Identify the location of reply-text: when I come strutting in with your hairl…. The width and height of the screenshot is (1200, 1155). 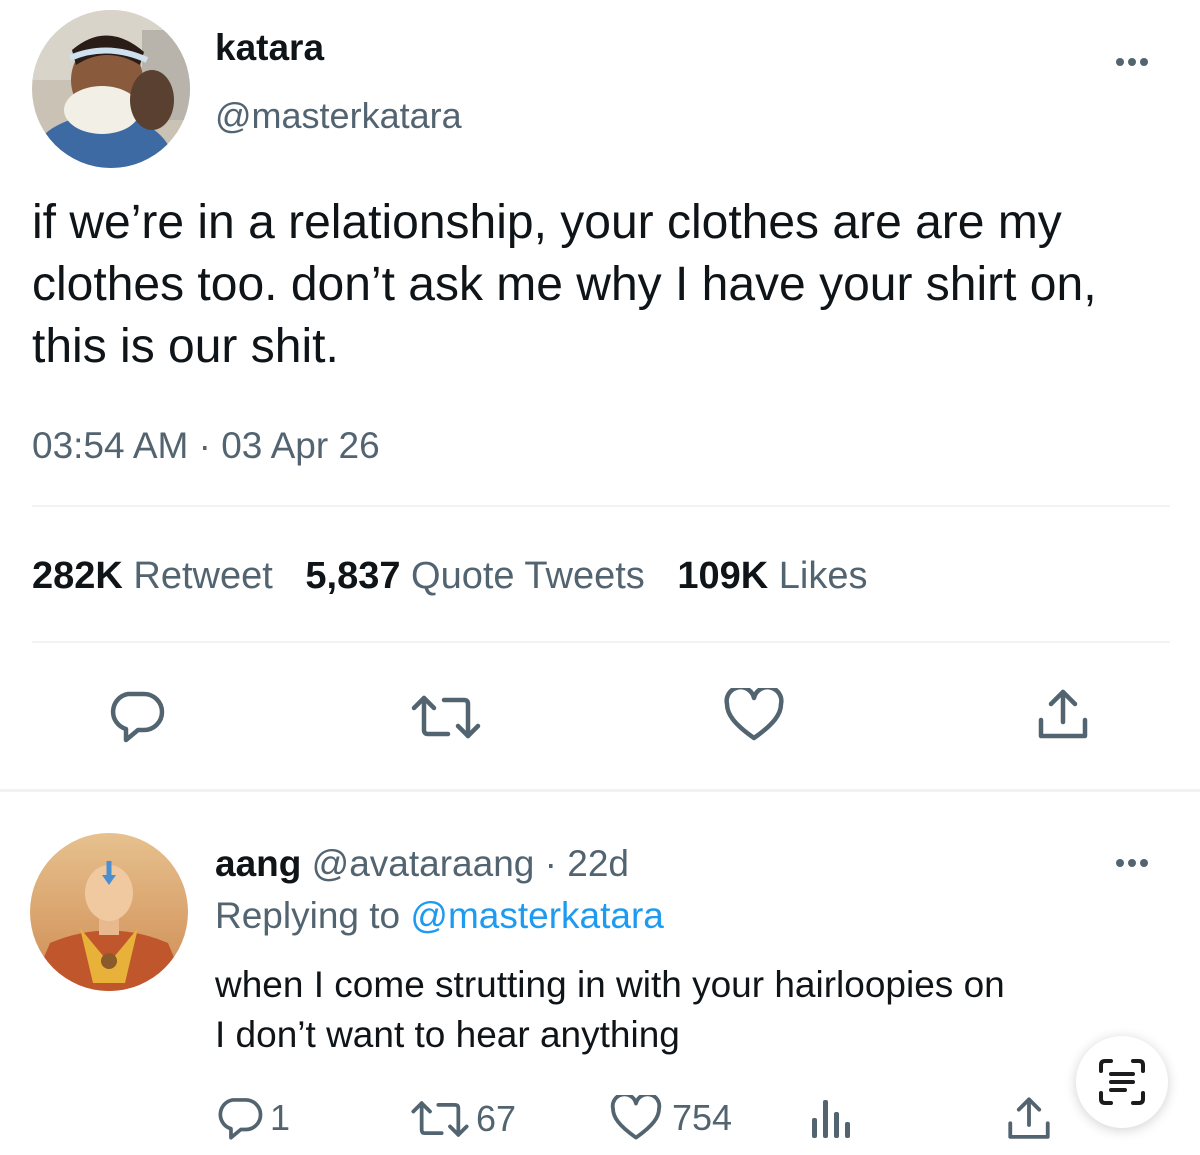
(610, 1010).